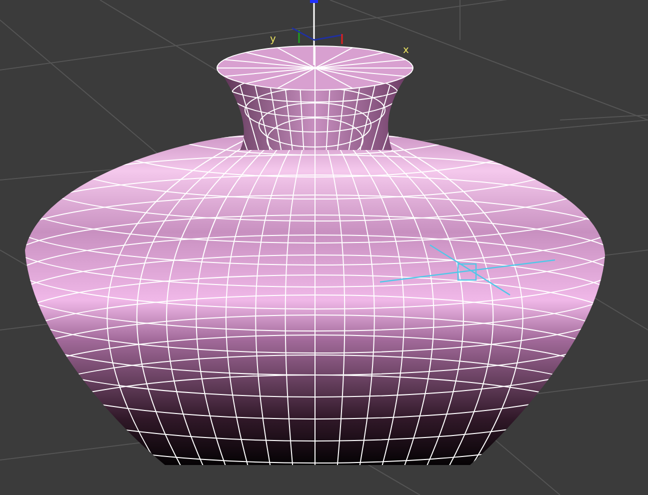  What do you see at coordinates (468, 270) in the screenshot?
I see `transform-gizmo-icon` at bounding box center [468, 270].